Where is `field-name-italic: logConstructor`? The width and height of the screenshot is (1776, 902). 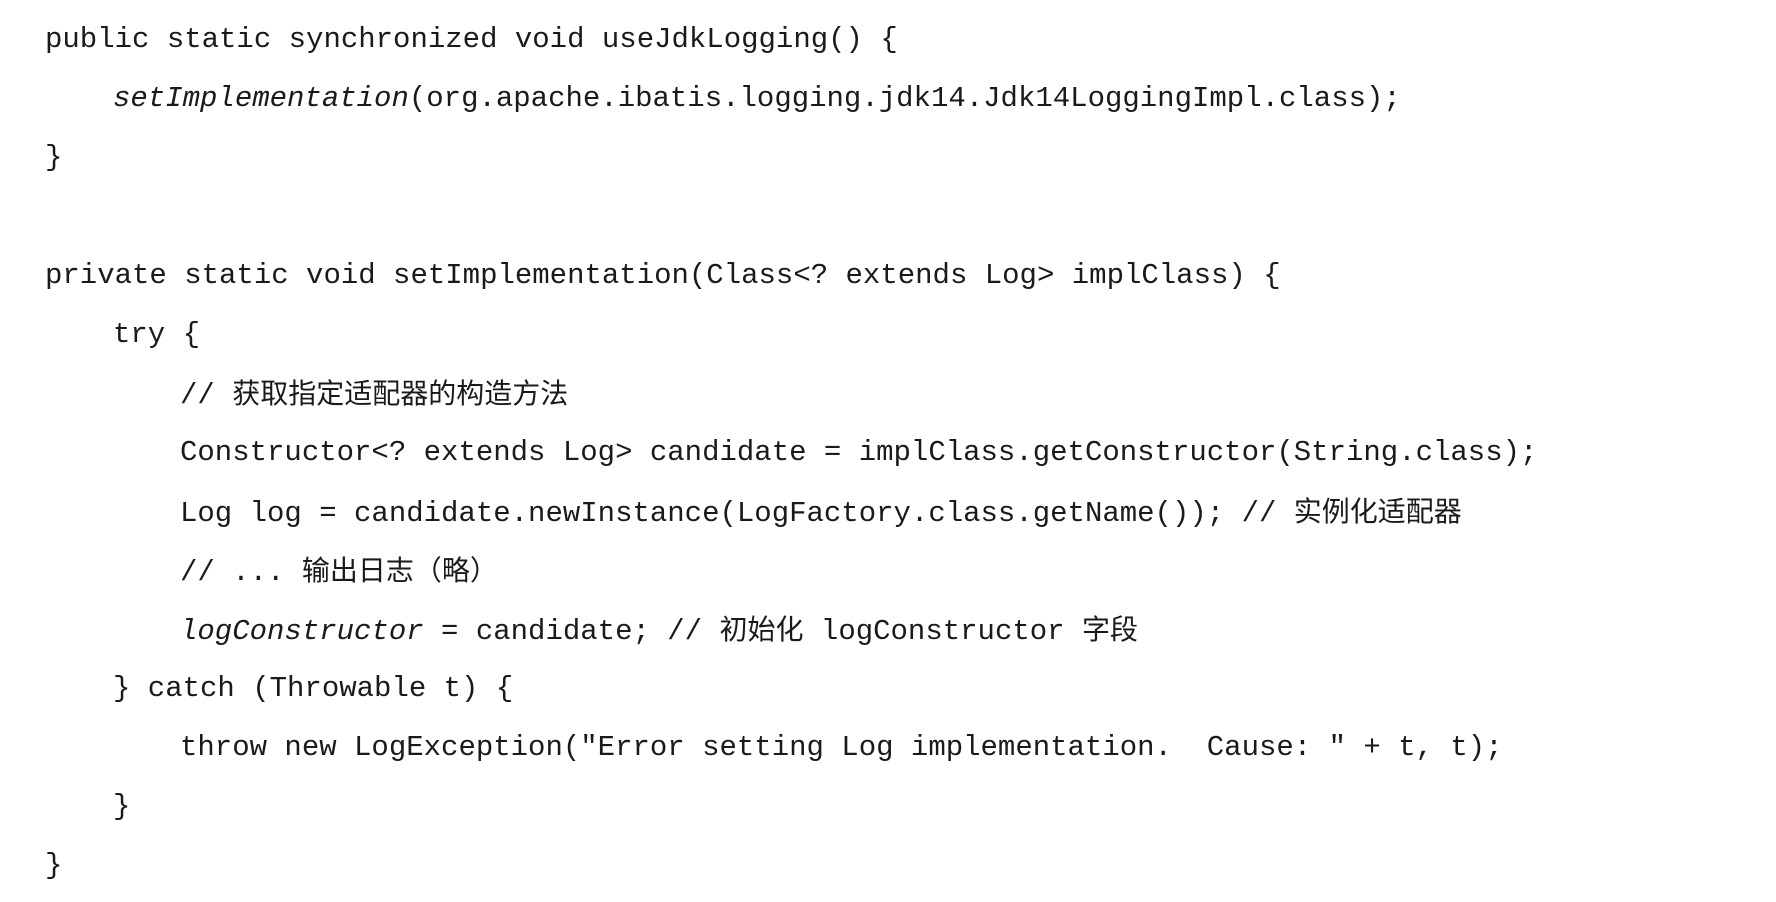
field-name-italic: logConstructor is located at coordinates (302, 631).